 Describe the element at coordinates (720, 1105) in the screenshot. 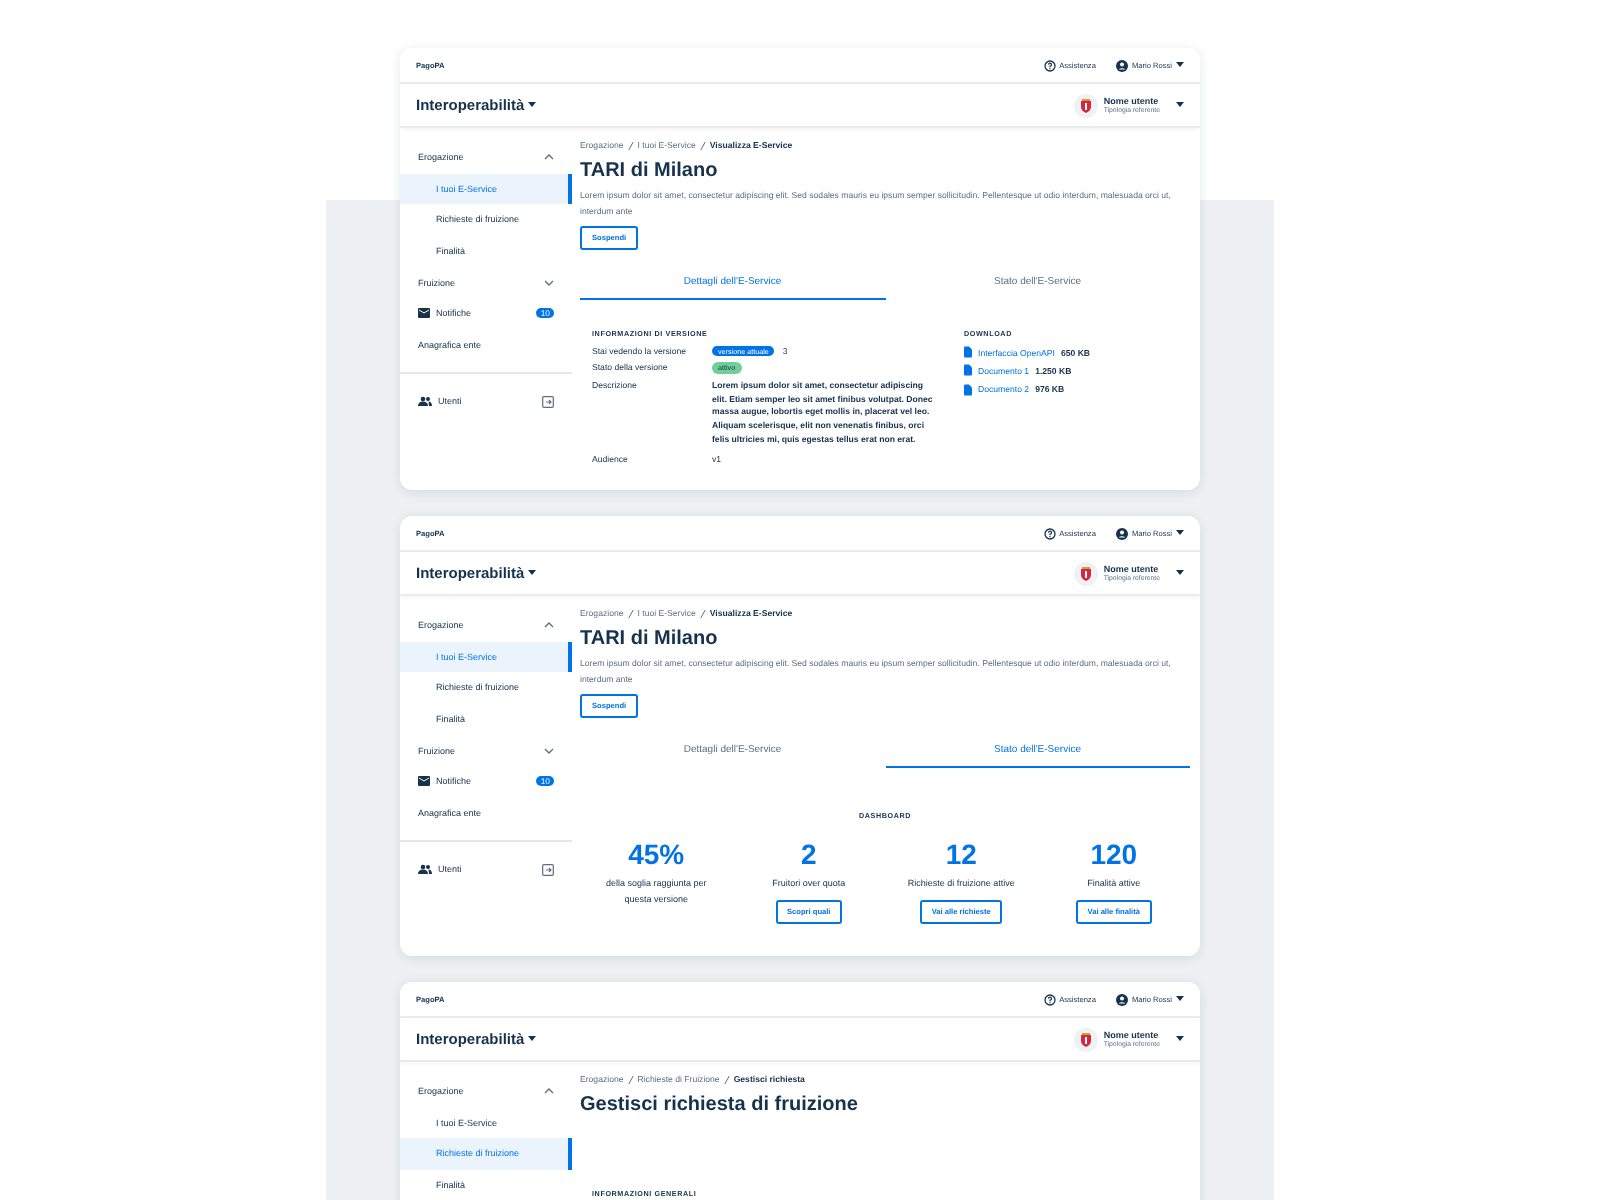

I see `page-title: Gestisci richiesta di fruizione` at that location.